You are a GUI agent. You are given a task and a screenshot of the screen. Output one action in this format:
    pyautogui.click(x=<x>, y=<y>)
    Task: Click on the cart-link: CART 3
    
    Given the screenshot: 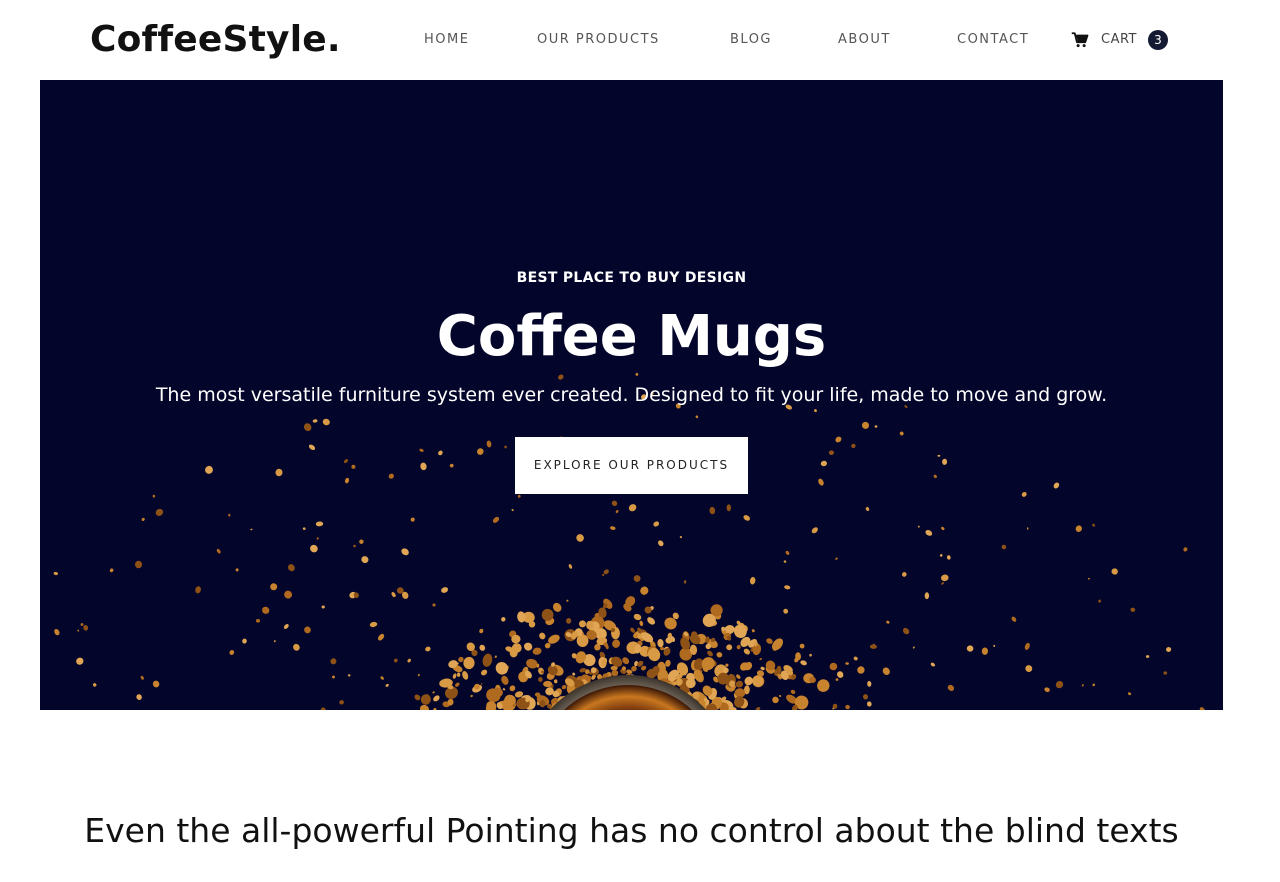 What is the action you would take?
    pyautogui.click(x=1119, y=40)
    